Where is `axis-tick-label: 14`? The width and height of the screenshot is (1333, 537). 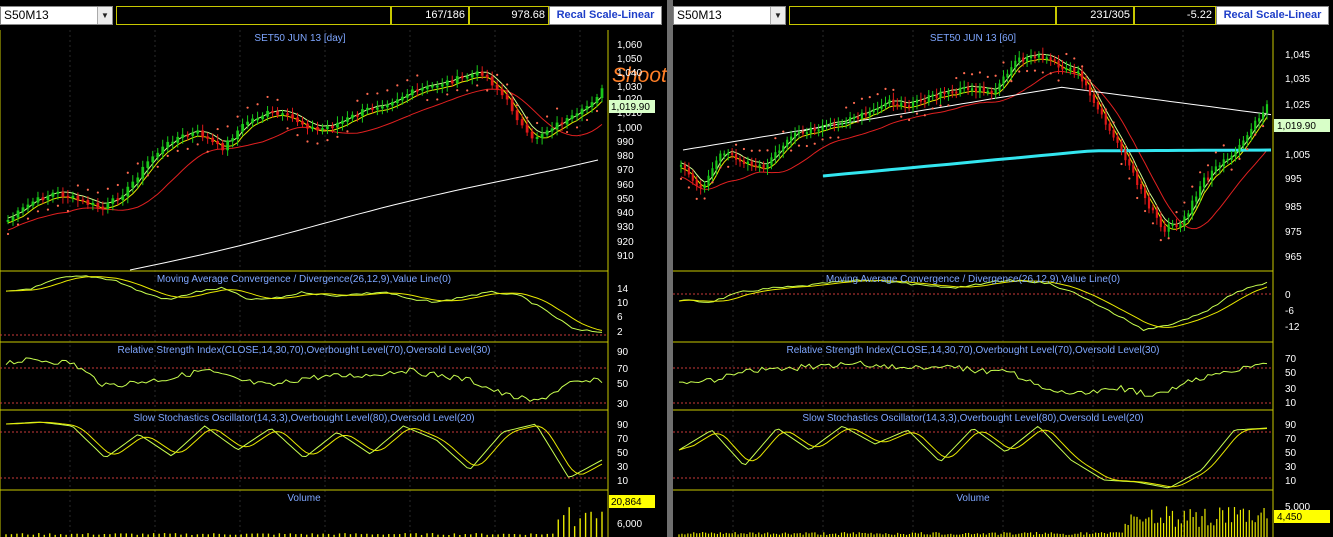 axis-tick-label: 14 is located at coordinates (623, 289).